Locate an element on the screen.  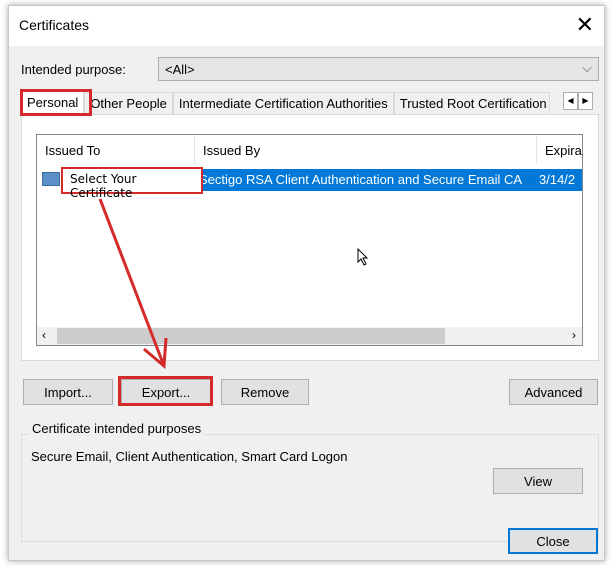
arrow-shaft is located at coordinates (132, 282).